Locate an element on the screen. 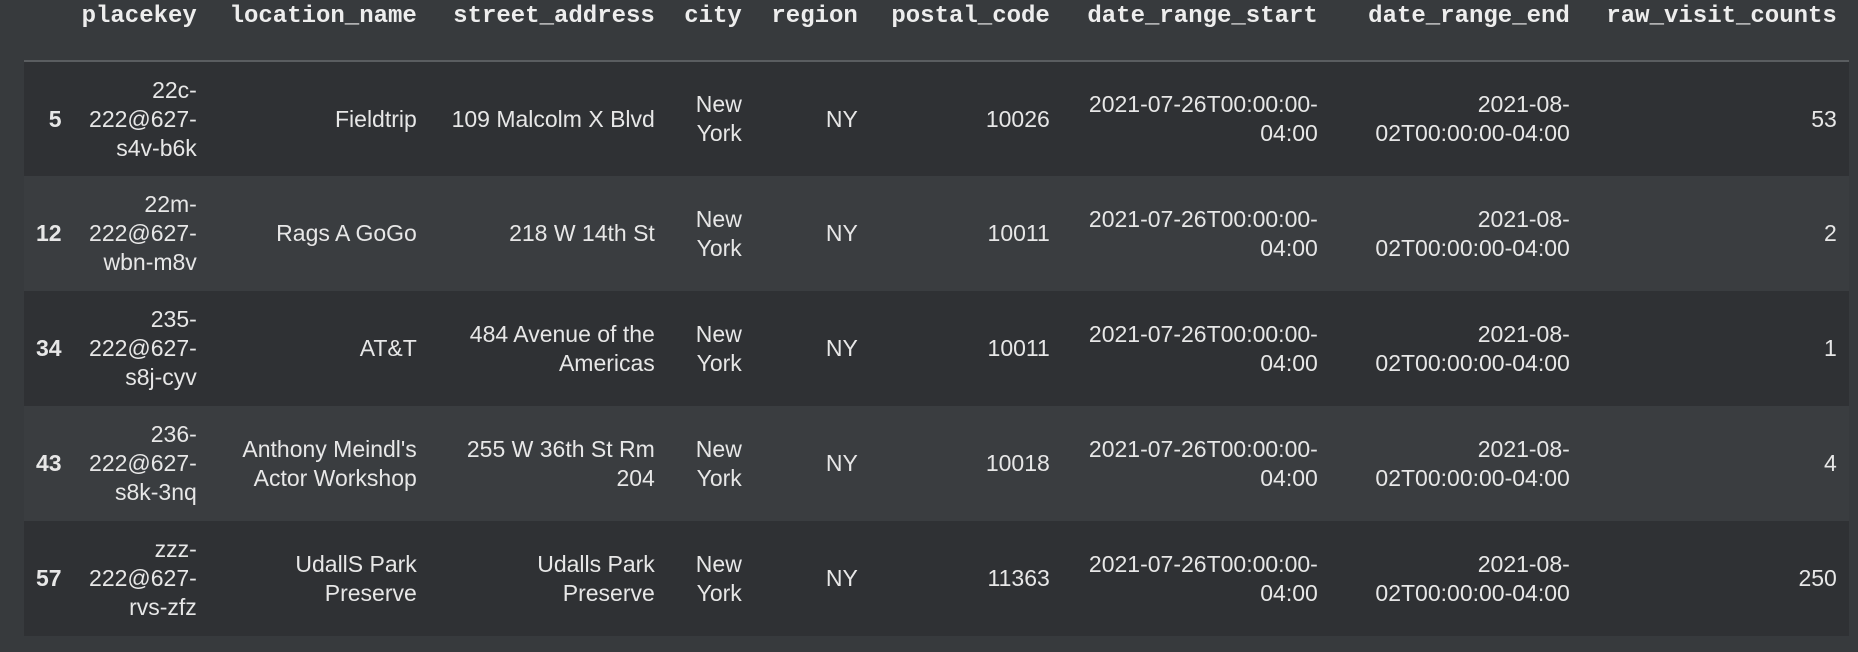  cell-location-name: Anthony Meindl's Actor Workshop is located at coordinates (318, 463).